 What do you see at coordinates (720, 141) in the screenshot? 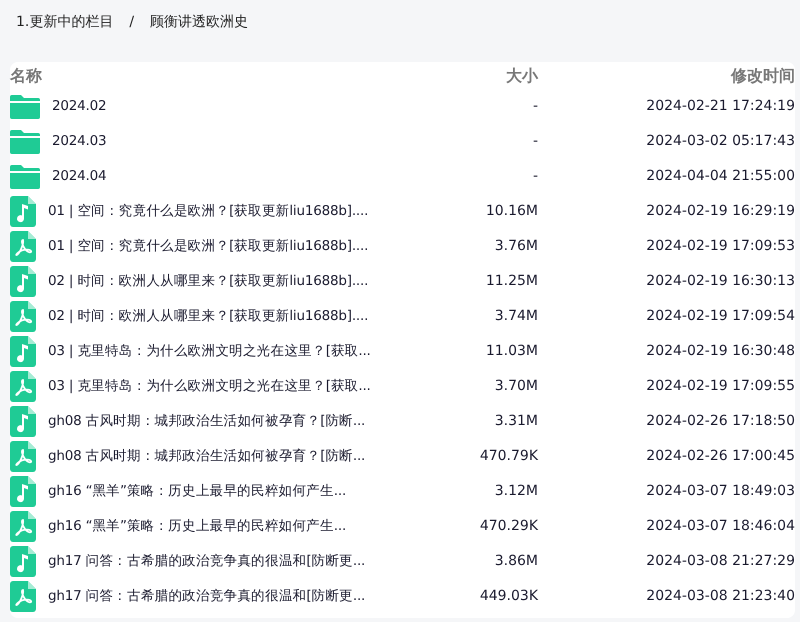
I see `modified-time: 2024-03-02 05:17:43` at bounding box center [720, 141].